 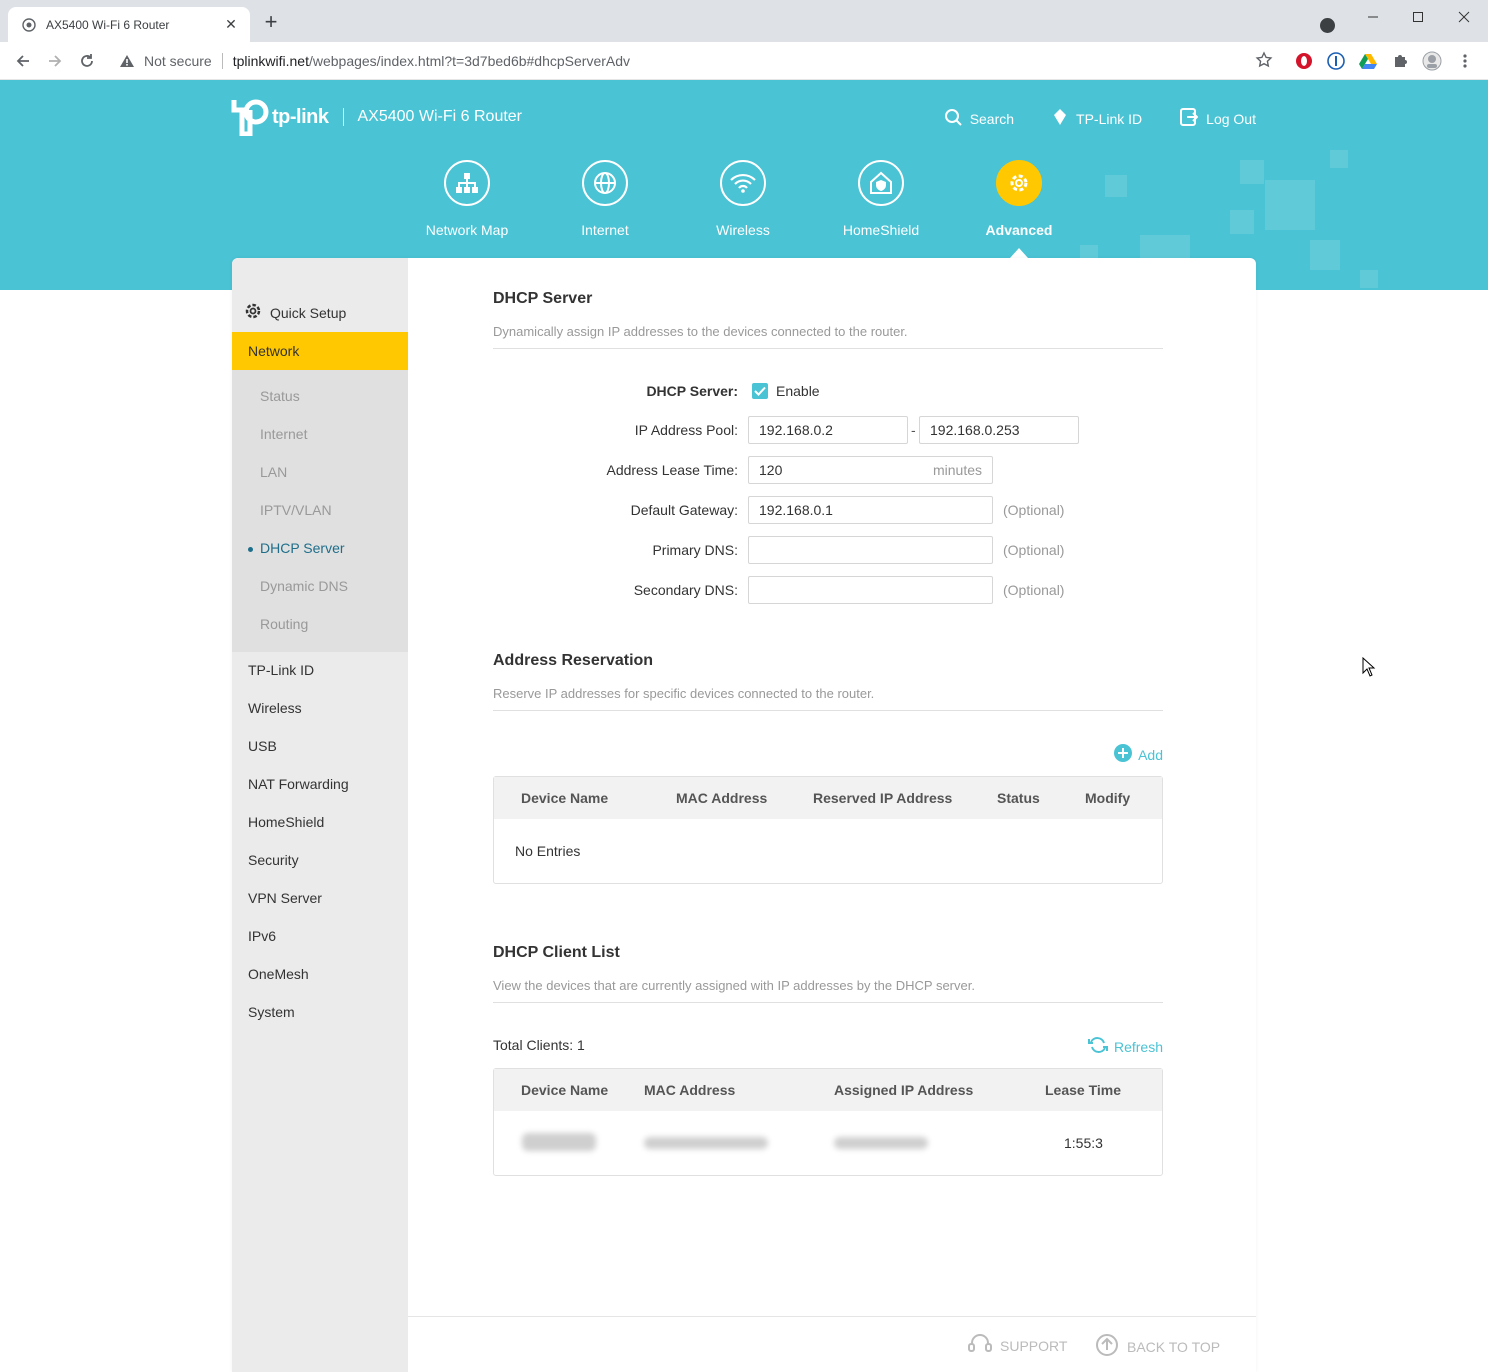 I want to click on headset-icon, so click(x=980, y=1345).